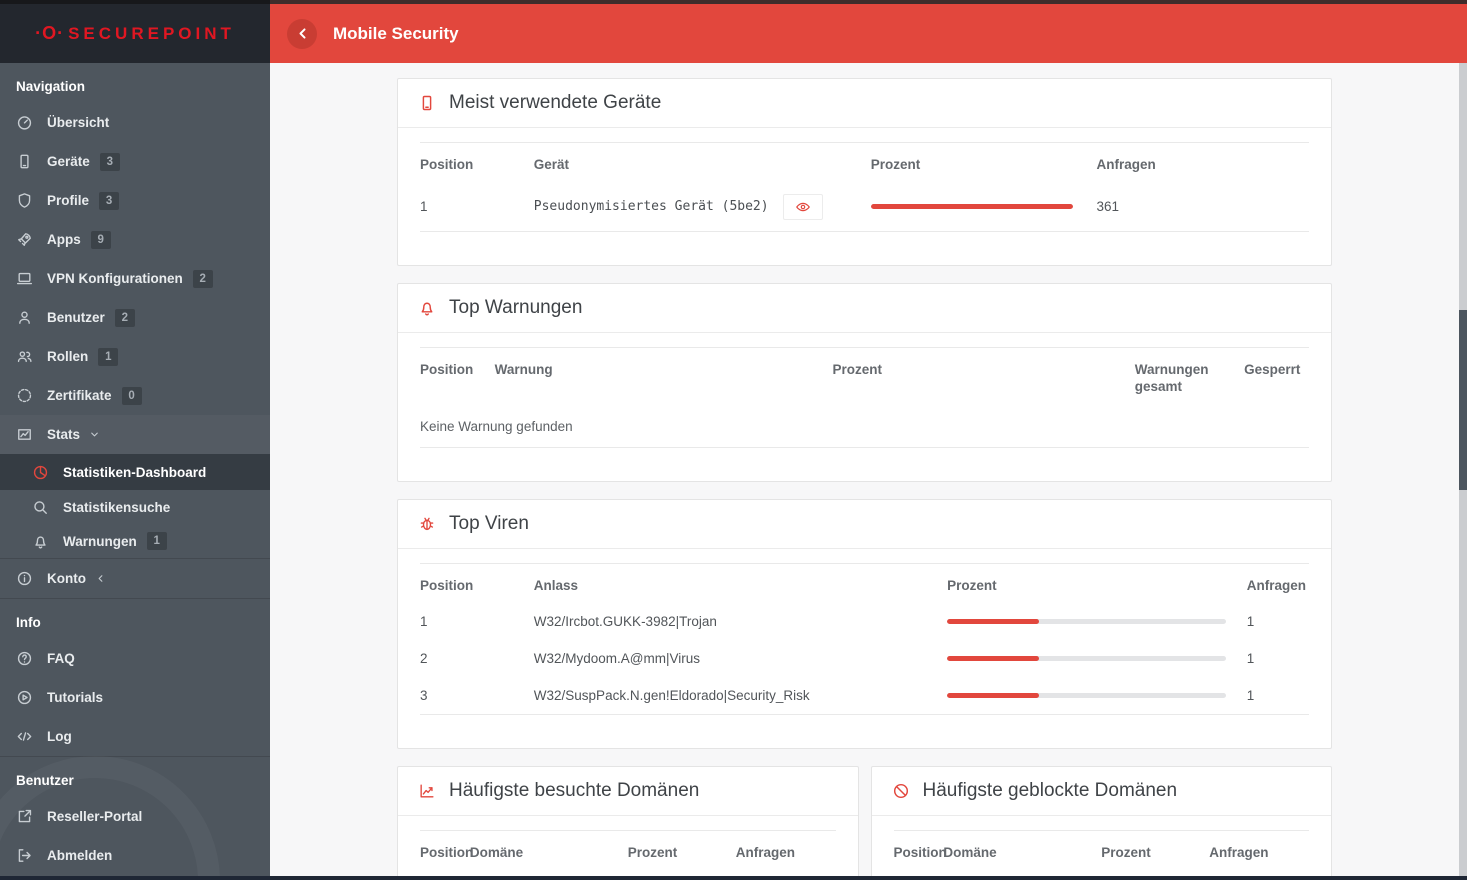 The height and width of the screenshot is (880, 1467). I want to click on chevron-down-icon, so click(94, 434).